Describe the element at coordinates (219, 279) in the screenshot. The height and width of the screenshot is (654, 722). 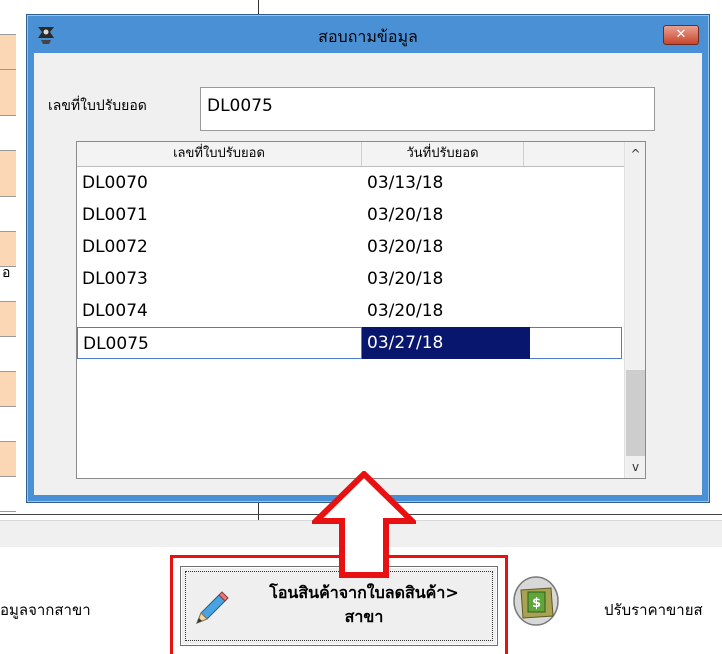
I see `cell-doc-number: DL0073` at that location.